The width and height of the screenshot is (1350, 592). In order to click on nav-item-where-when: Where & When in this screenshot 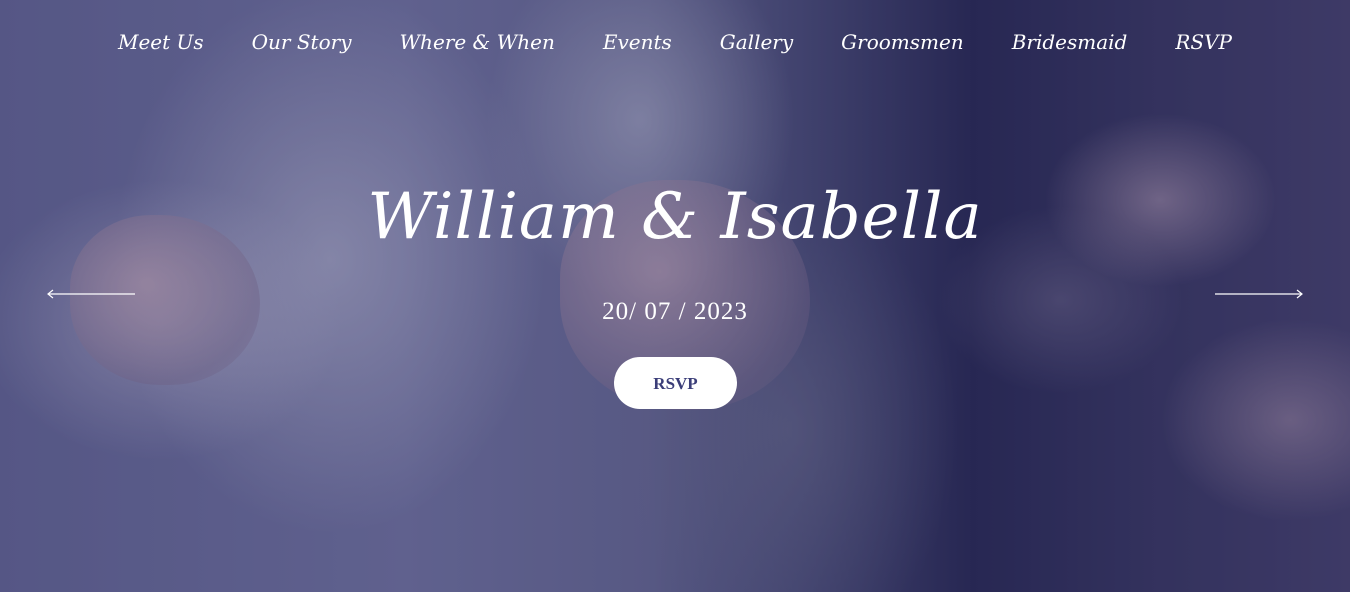, I will do `click(477, 42)`.